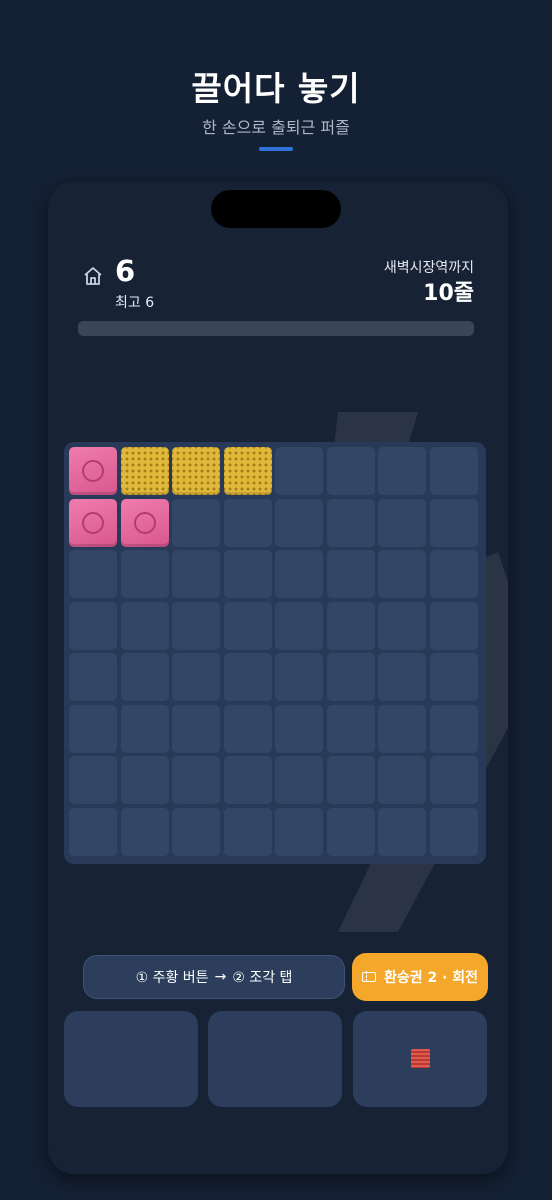 The image size is (552, 1200). Describe the element at coordinates (368, 976) in the screenshot. I see `ticket-icon` at that location.